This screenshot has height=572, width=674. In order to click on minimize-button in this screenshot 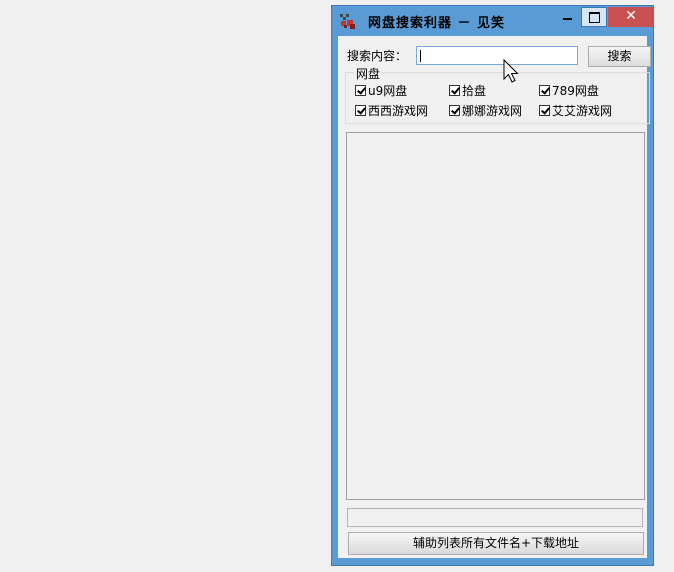, I will do `click(567, 17)`.